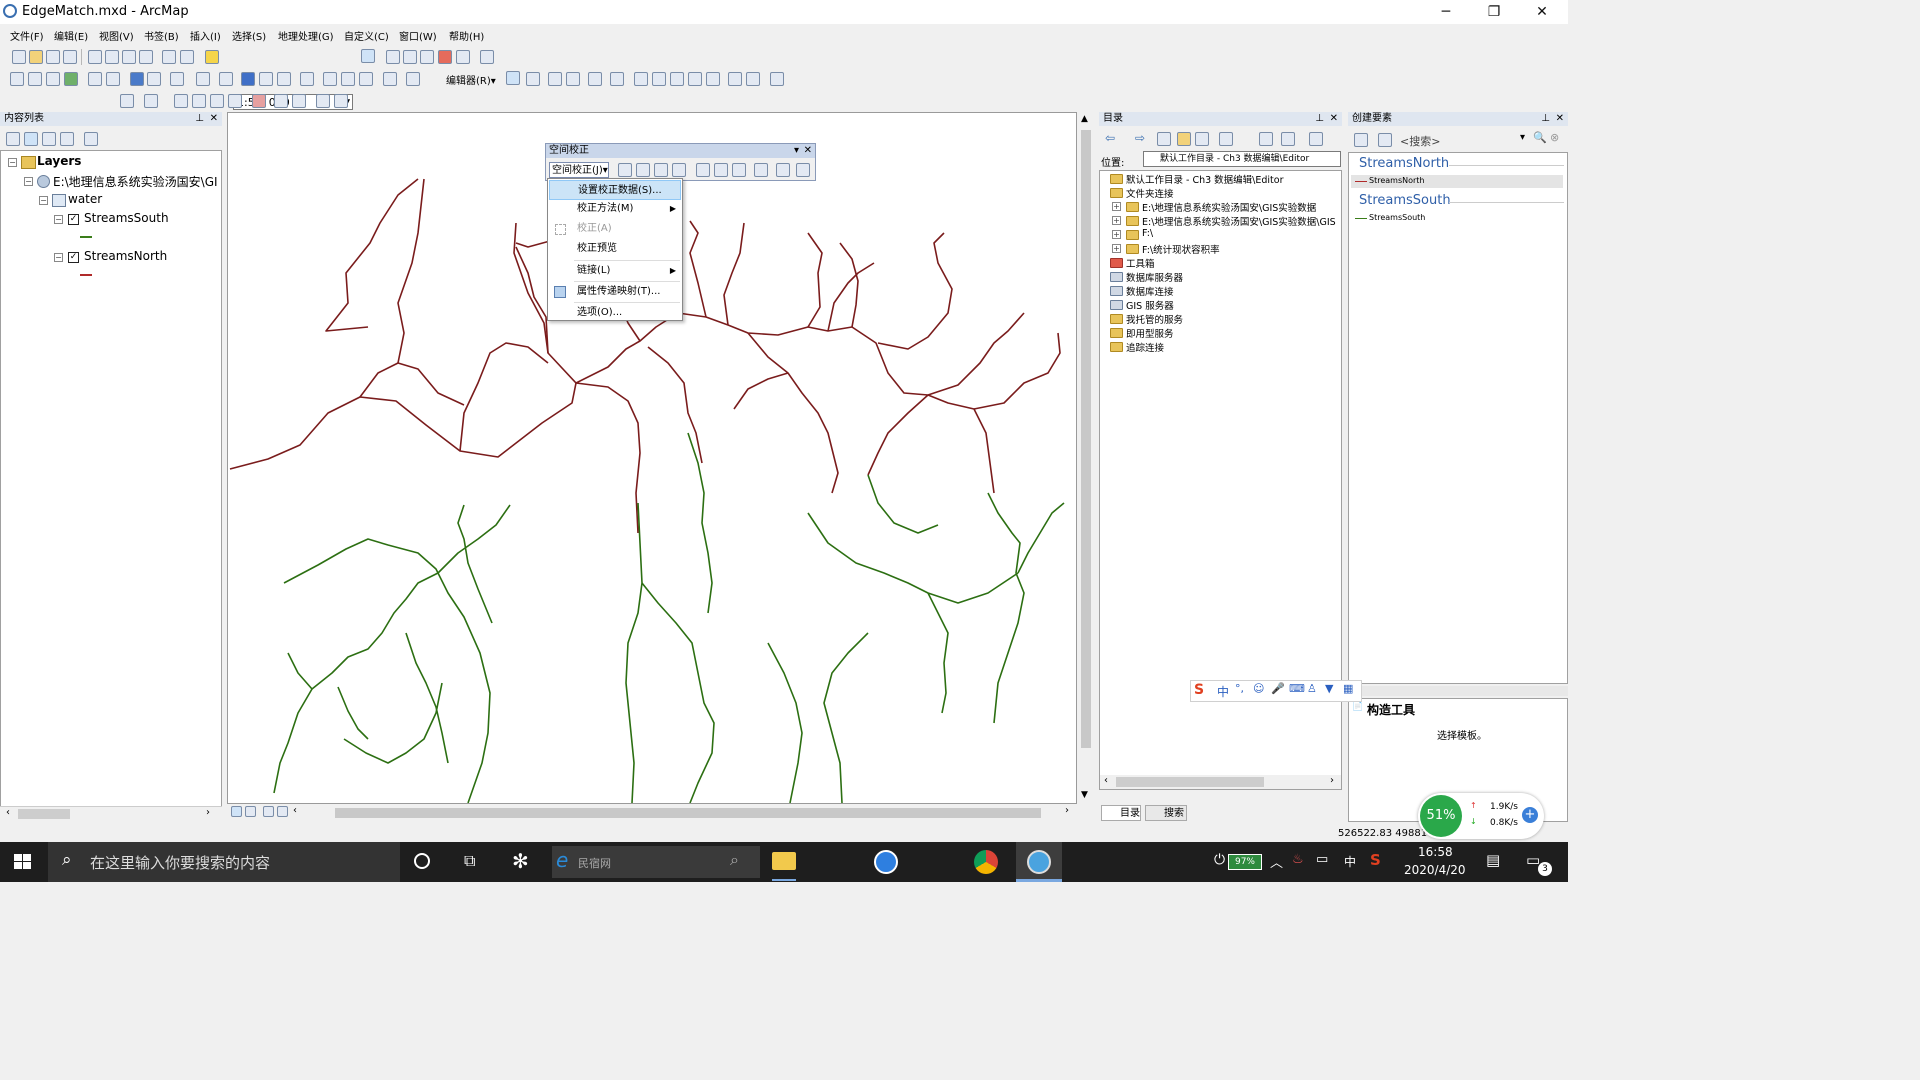 The image size is (1920, 1080). Describe the element at coordinates (19, 57) in the screenshot. I see `new-icon` at that location.